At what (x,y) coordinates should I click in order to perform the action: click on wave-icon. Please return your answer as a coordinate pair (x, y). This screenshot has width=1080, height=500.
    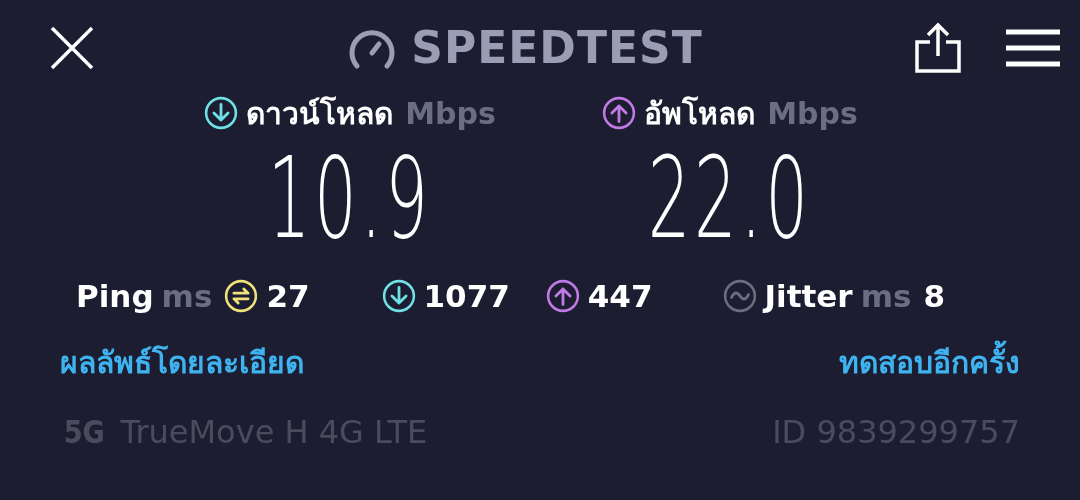
    Looking at the image, I should click on (739, 296).